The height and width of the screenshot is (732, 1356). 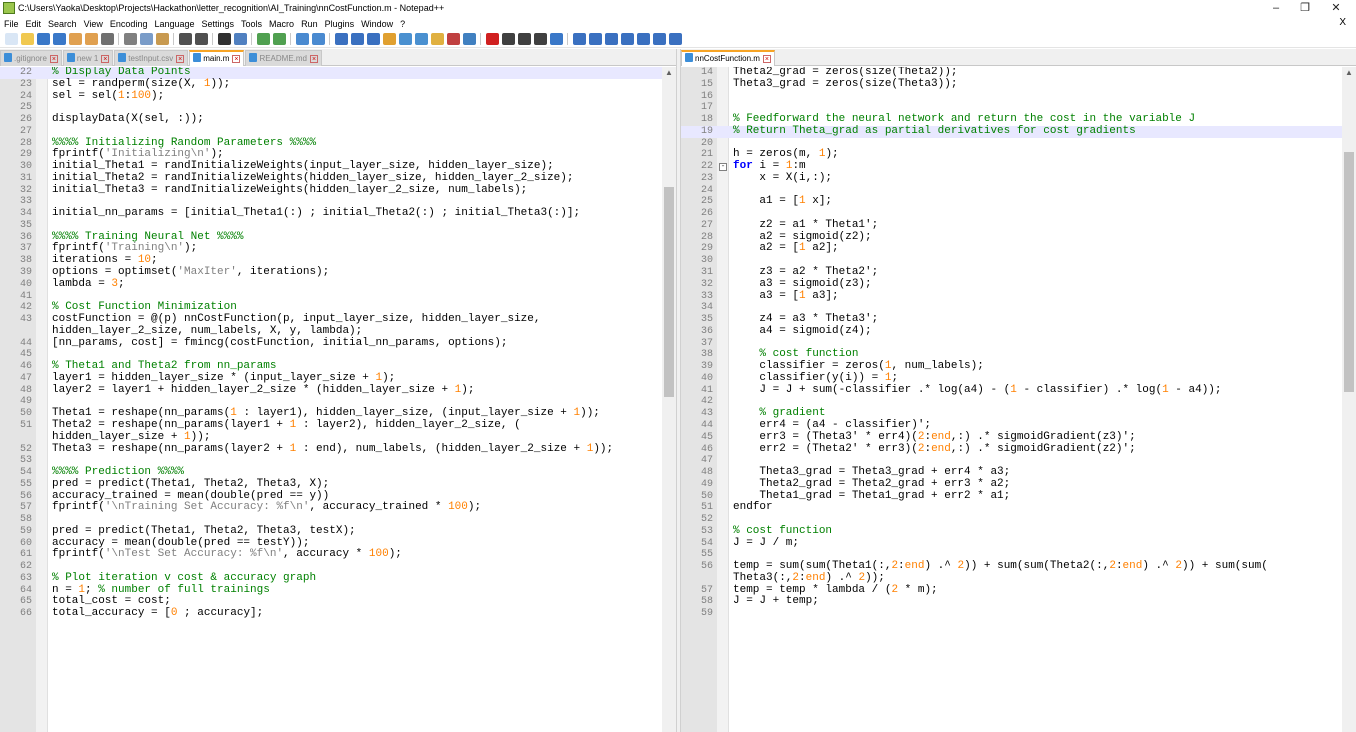 I want to click on stop-macro-icon, so click(x=508, y=39).